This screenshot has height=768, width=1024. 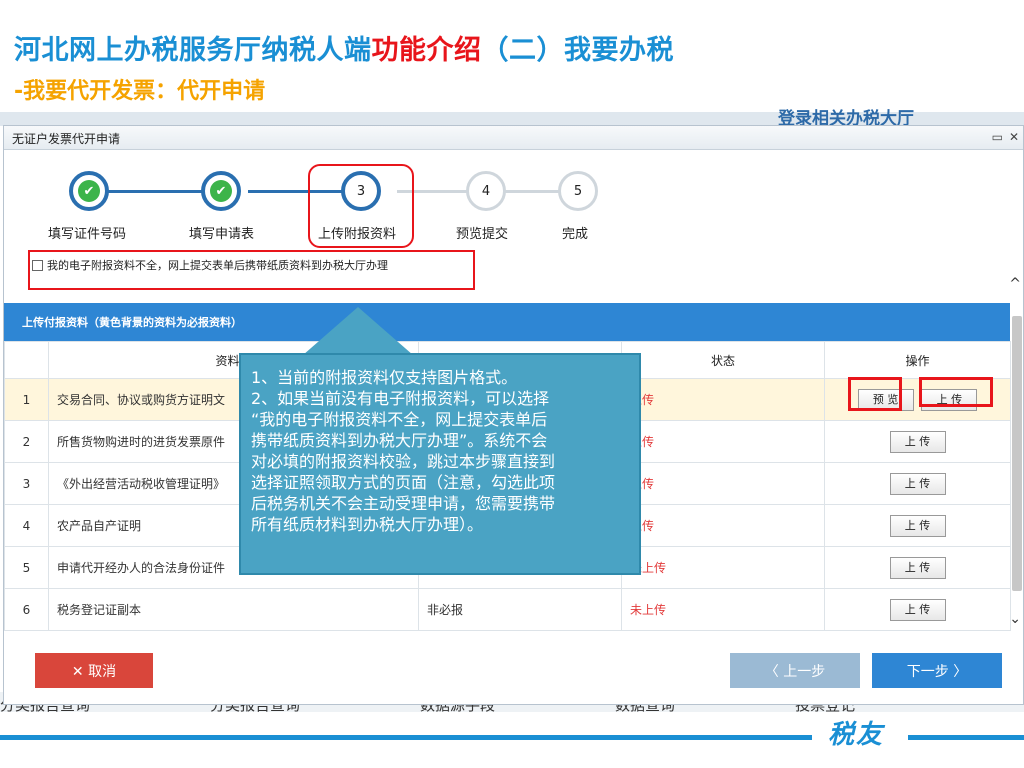 I want to click on callout-line: 所有纸质材料到办税大厅办理）。, so click(x=367, y=524).